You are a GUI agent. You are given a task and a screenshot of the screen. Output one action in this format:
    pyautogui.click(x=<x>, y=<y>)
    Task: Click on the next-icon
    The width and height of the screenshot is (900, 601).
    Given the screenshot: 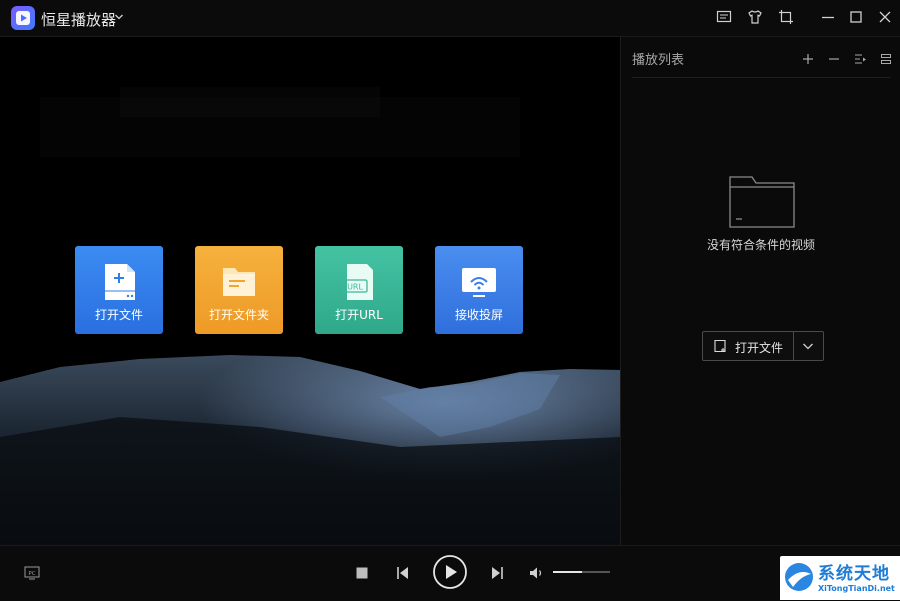 What is the action you would take?
    pyautogui.click(x=497, y=573)
    